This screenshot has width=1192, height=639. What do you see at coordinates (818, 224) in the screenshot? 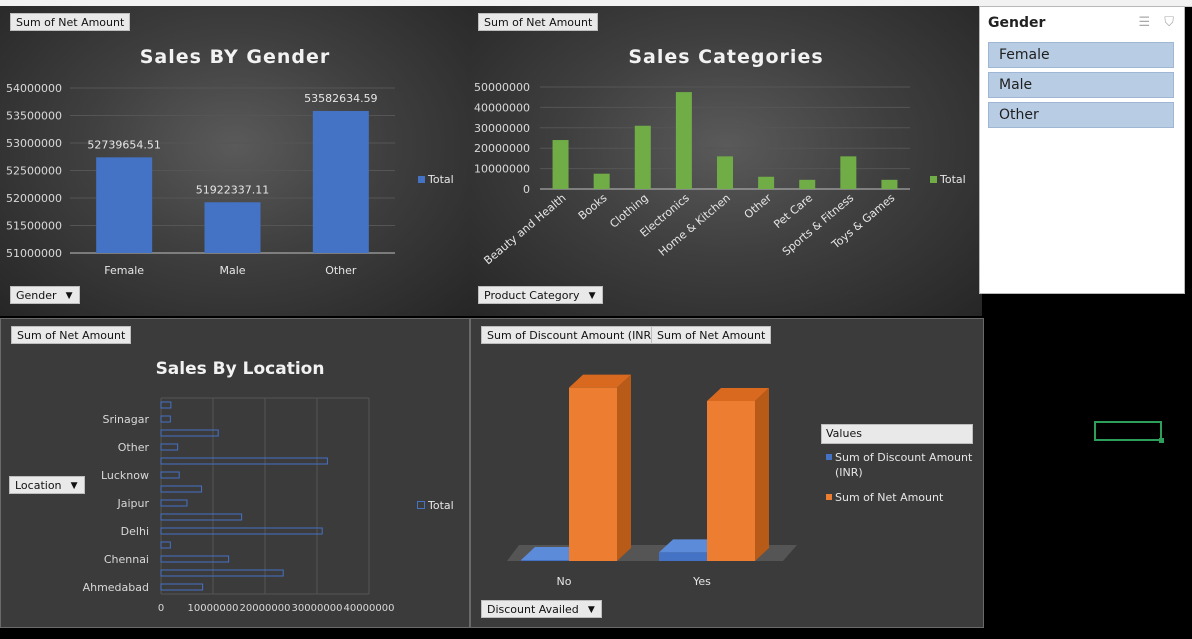
I see `x-tick-label: Sports & Fitness` at bounding box center [818, 224].